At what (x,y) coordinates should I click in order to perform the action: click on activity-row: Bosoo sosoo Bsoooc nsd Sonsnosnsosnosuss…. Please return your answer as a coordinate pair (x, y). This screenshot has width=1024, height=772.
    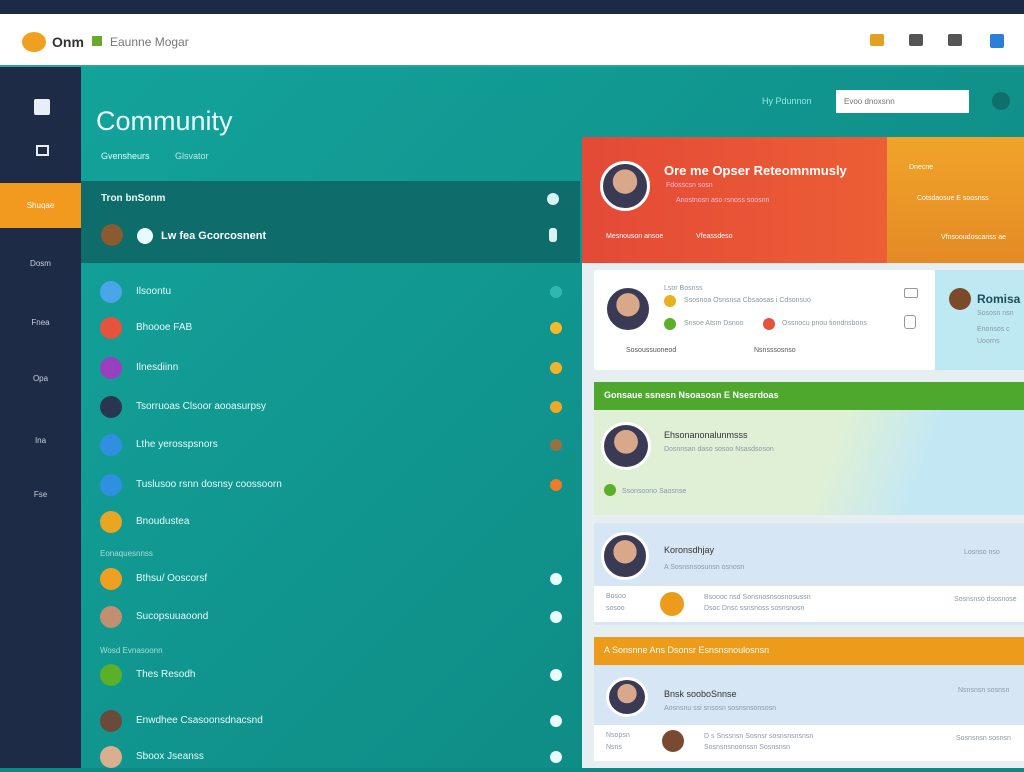
    Looking at the image, I should click on (809, 604).